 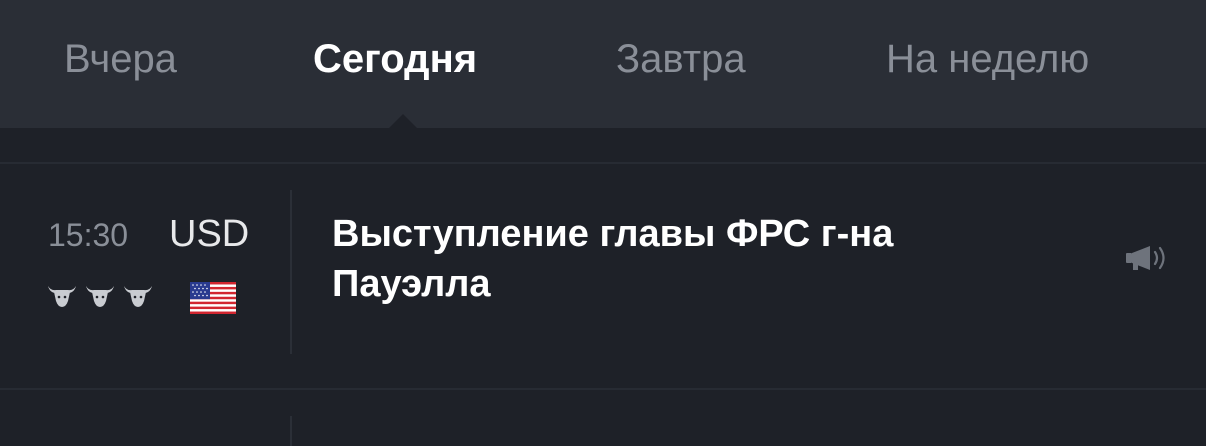 What do you see at coordinates (603, 145) in the screenshot?
I see `spacer` at bounding box center [603, 145].